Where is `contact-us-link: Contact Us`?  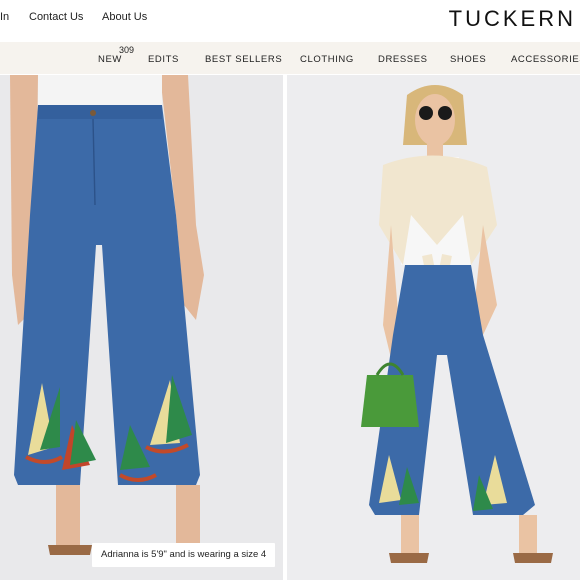 contact-us-link: Contact Us is located at coordinates (56, 17).